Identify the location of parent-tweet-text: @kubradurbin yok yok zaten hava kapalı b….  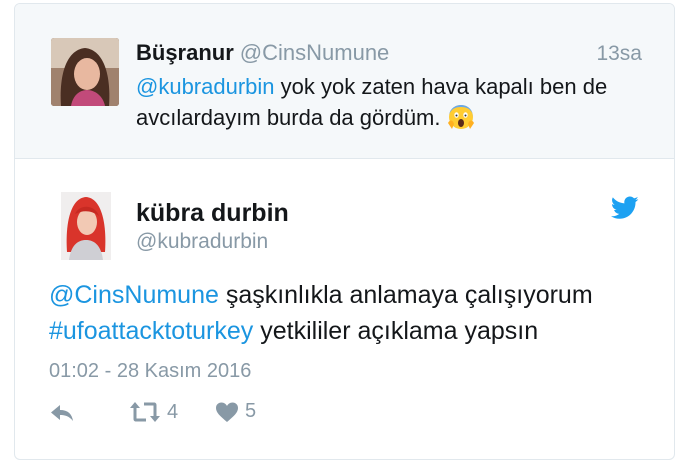
(386, 102).